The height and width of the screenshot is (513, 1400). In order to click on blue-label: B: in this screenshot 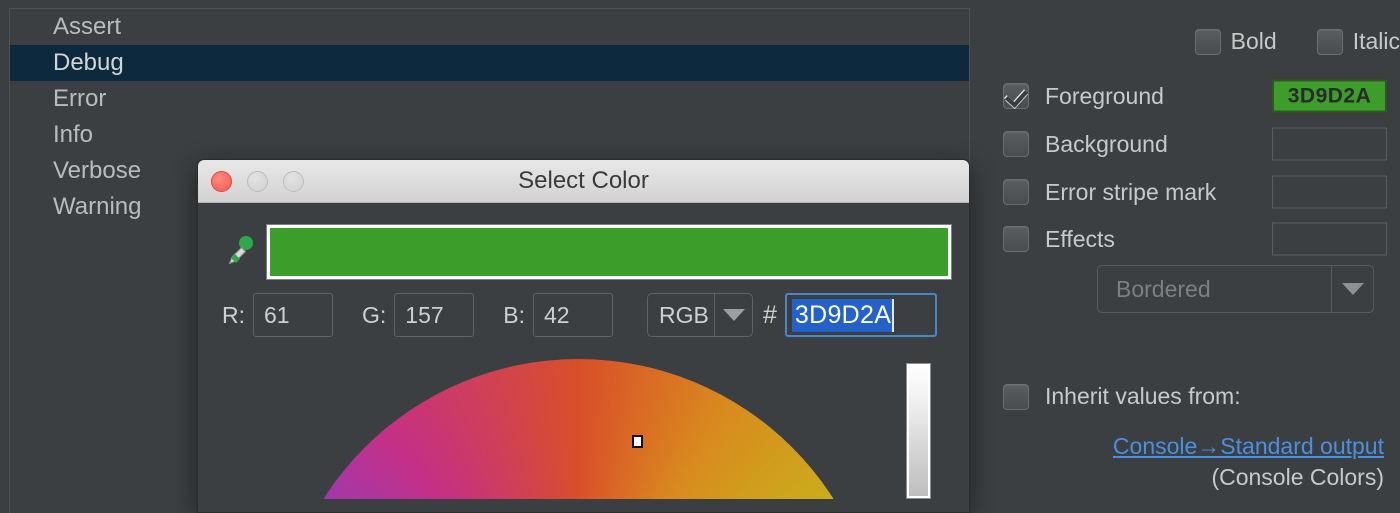, I will do `click(514, 314)`.